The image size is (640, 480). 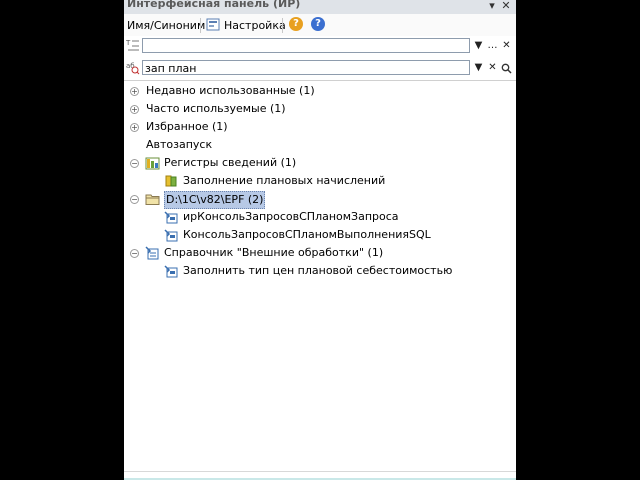 I want to click on svg-text: Т, so click(x=128, y=43).